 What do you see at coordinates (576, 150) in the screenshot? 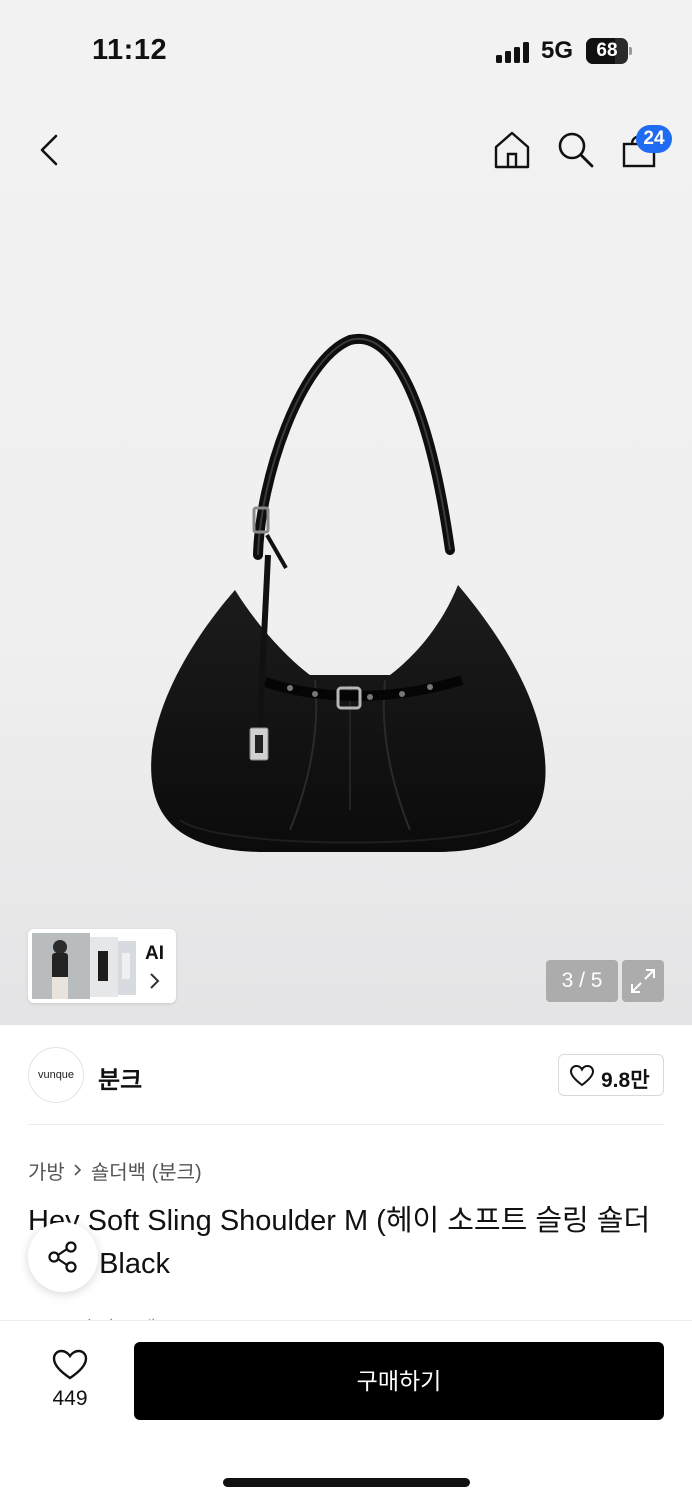
I see `search-icon` at bounding box center [576, 150].